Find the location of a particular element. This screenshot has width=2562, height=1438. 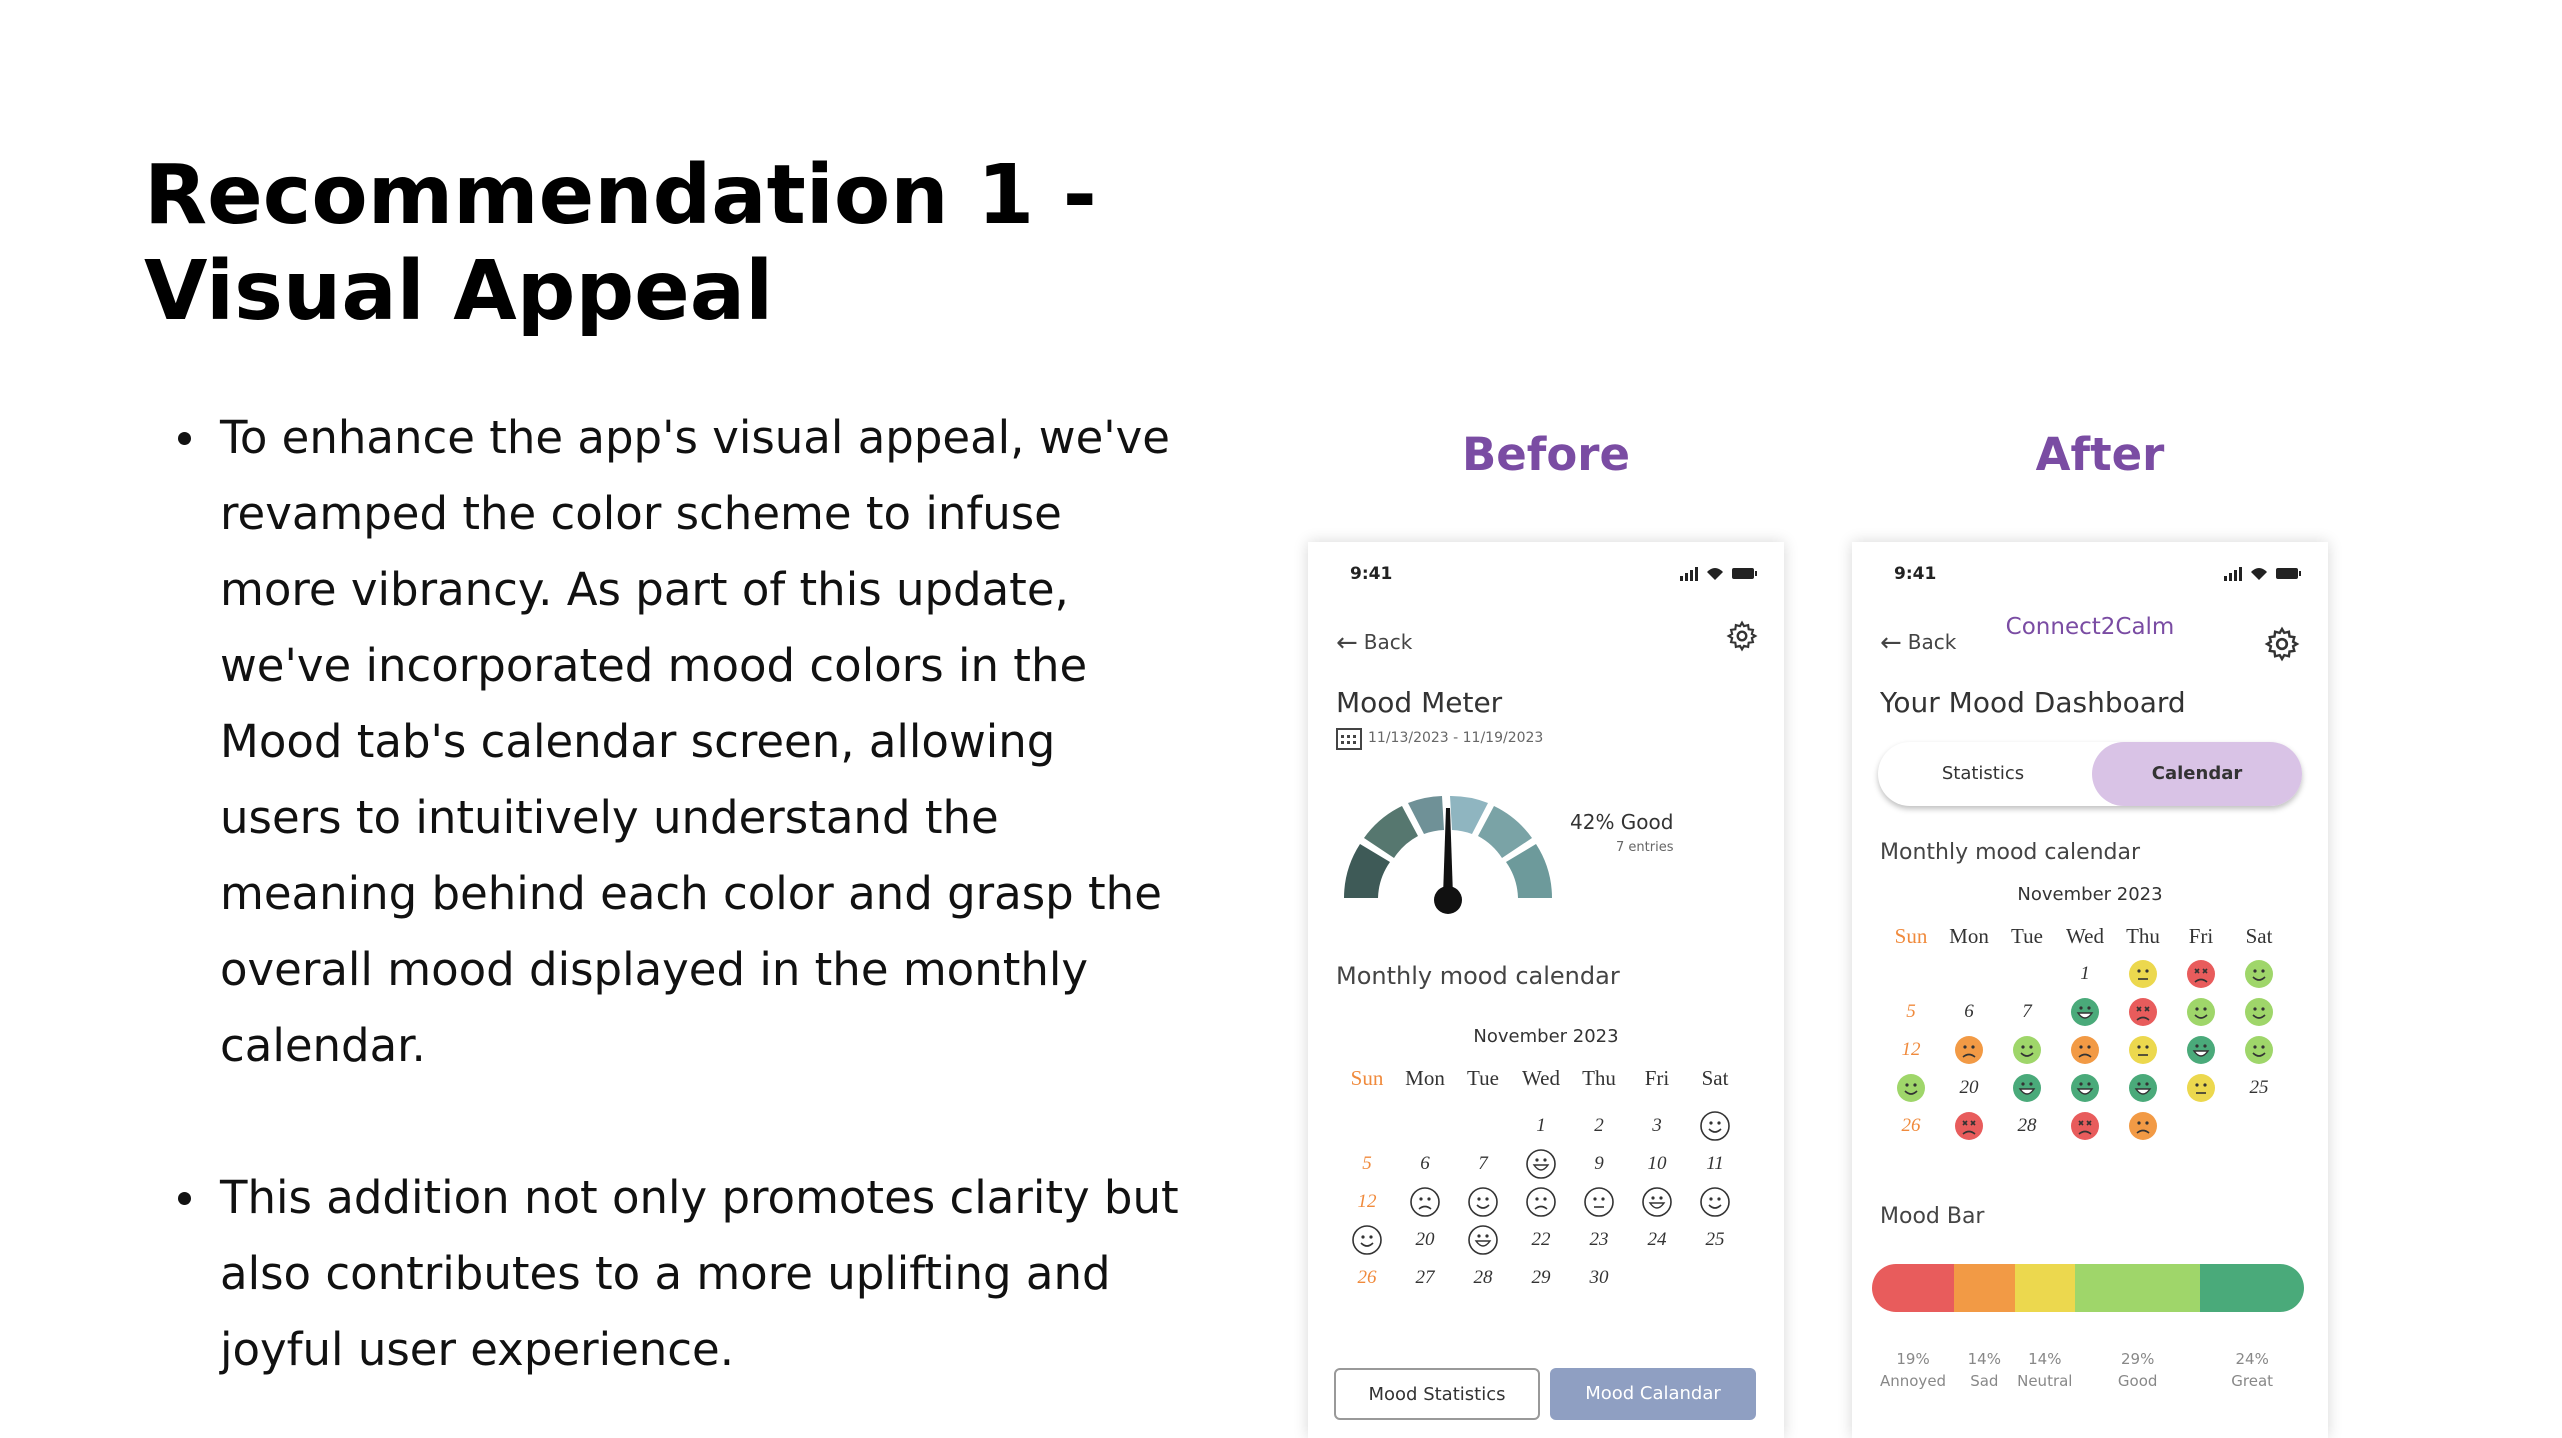

mood-meter-title: Mood Meter is located at coordinates (1419, 702).